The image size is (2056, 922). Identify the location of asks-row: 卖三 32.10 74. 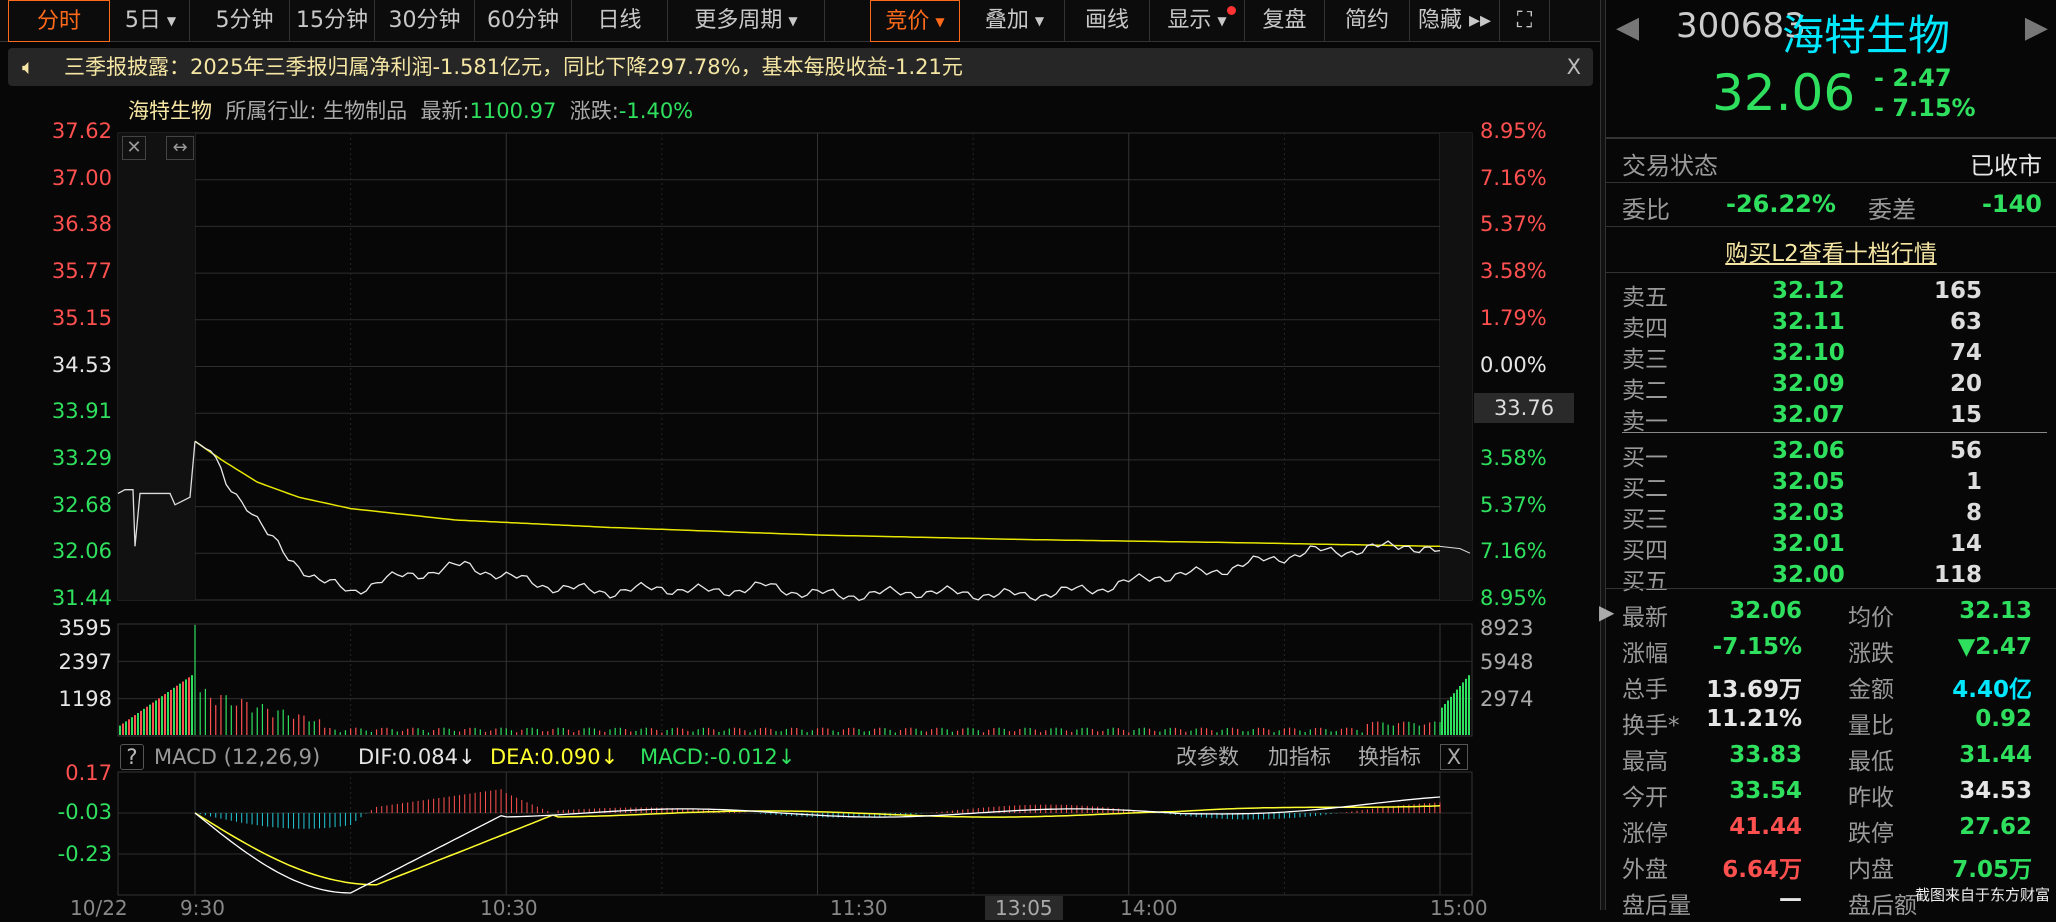
(1822, 356).